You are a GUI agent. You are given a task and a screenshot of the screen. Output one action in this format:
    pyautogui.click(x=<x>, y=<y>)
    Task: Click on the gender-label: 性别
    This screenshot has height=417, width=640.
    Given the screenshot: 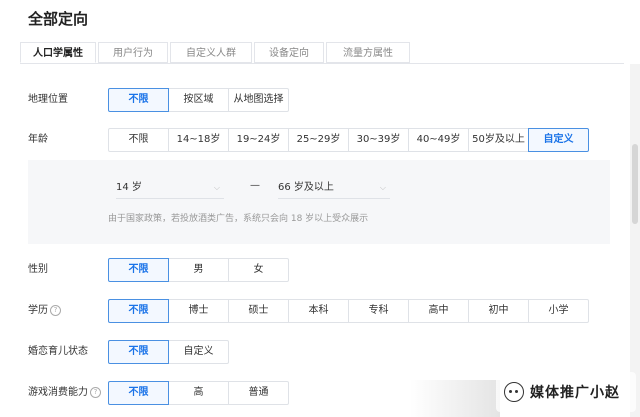 What is the action you would take?
    pyautogui.click(x=38, y=269)
    